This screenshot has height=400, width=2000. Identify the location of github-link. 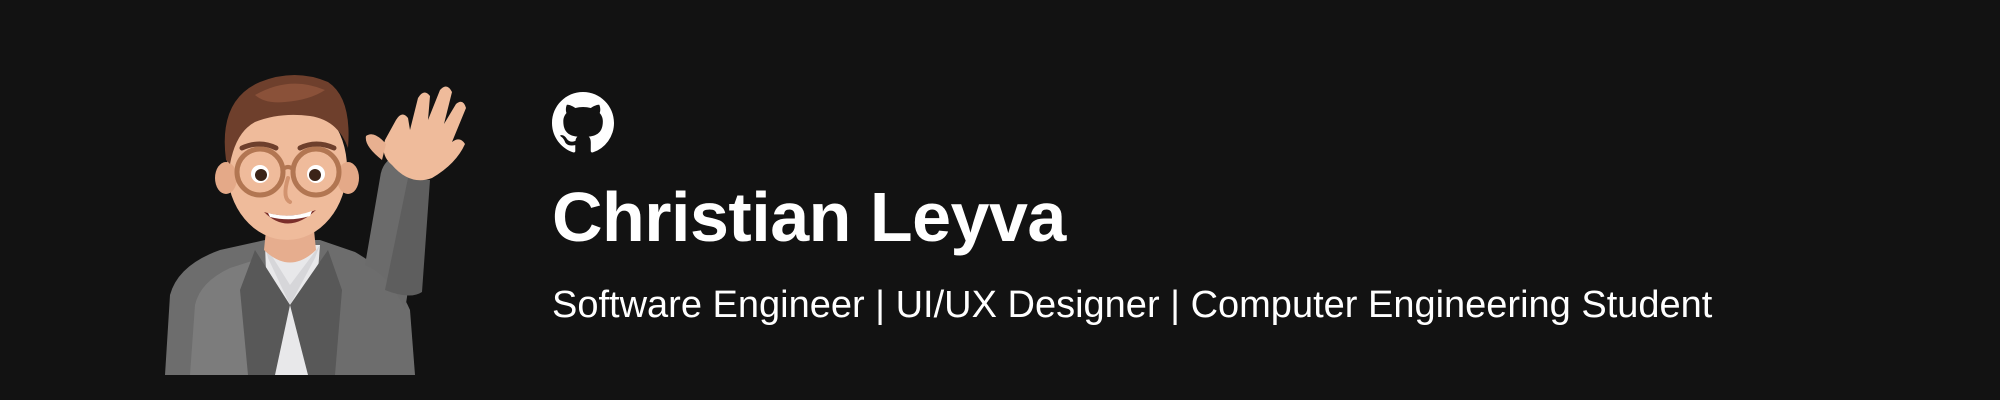
(583, 123).